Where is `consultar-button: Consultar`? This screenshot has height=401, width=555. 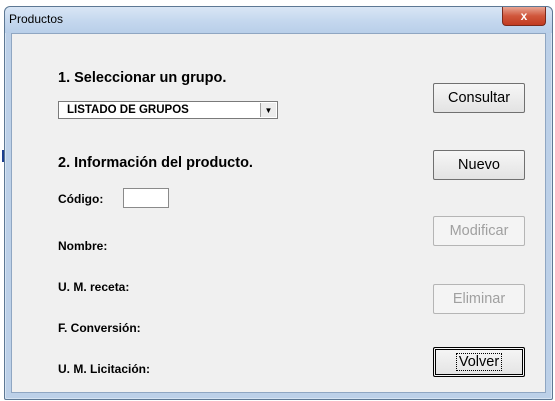
consultar-button: Consultar is located at coordinates (479, 98).